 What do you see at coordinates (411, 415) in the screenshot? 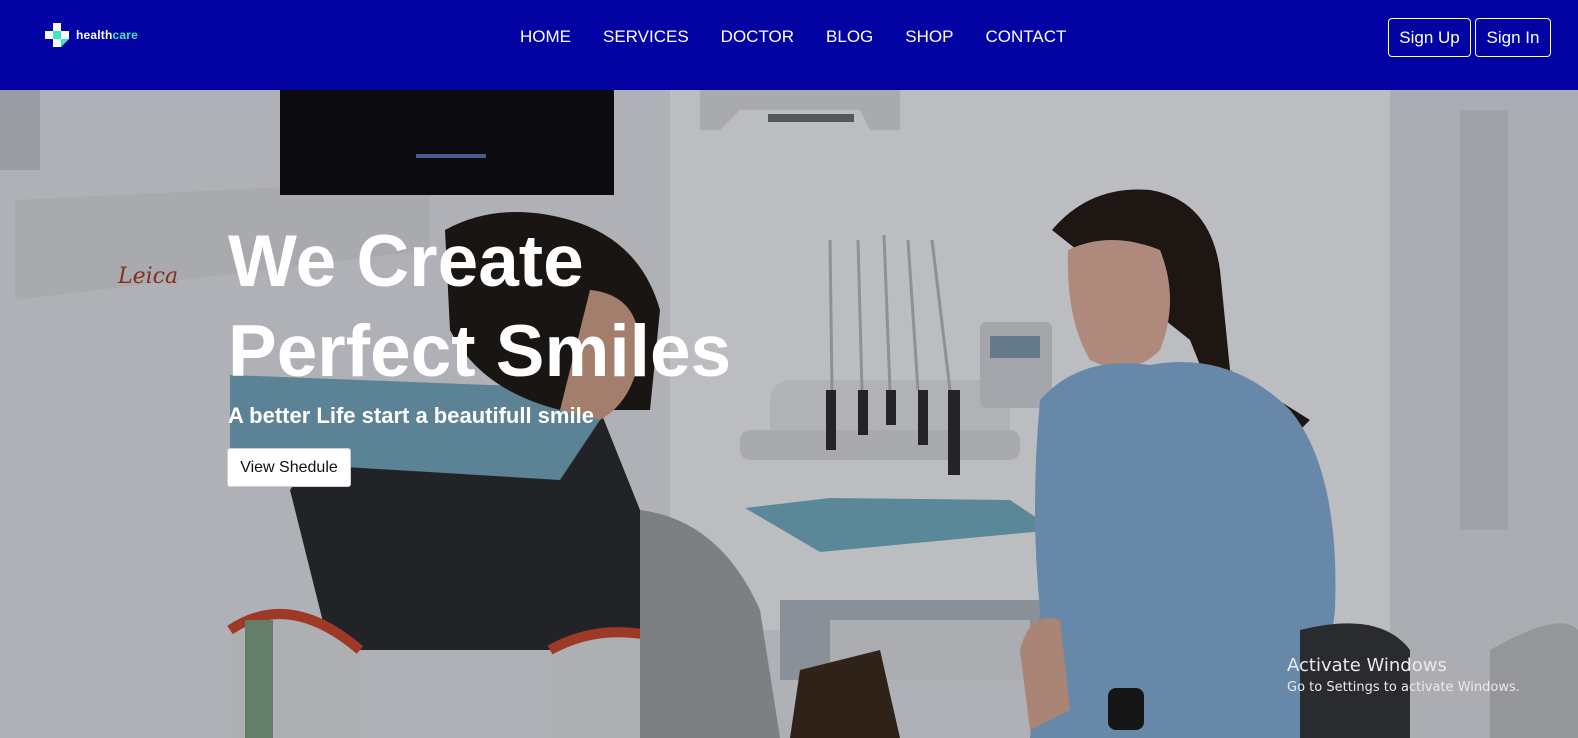
I see `hero-subtitle: A better Life start a beautifull smile` at bounding box center [411, 415].